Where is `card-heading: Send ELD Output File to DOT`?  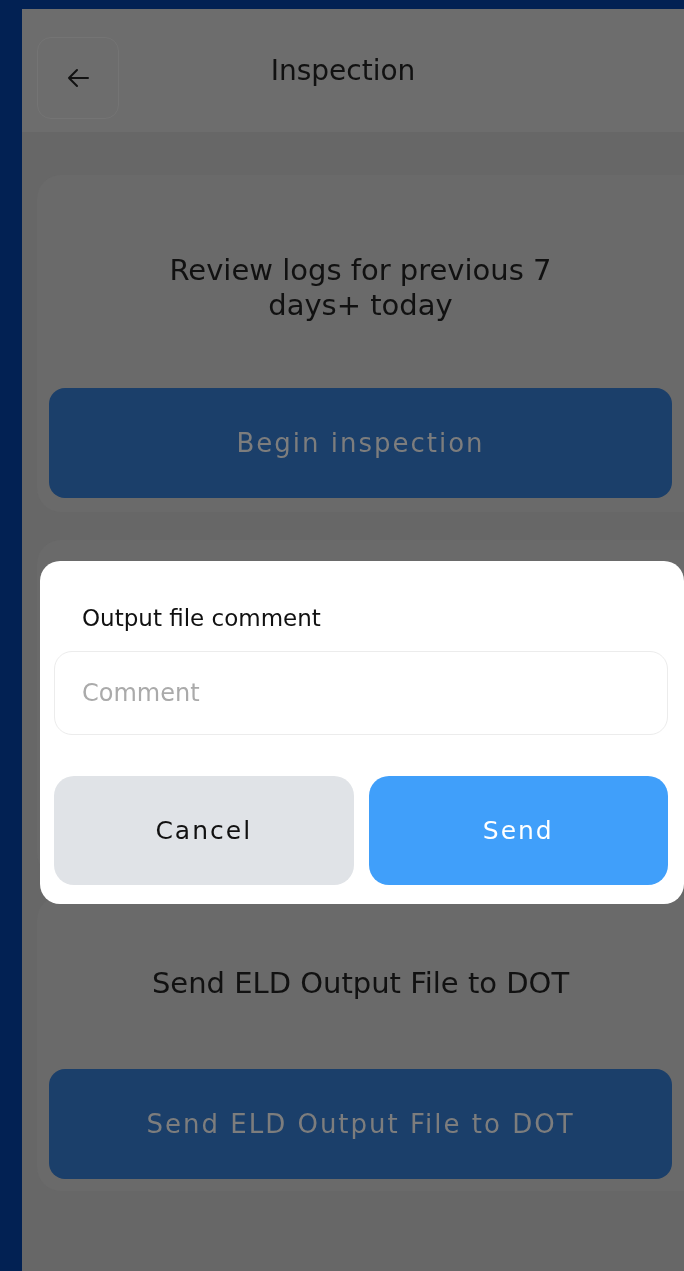 card-heading: Send ELD Output File to DOT is located at coordinates (360, 984).